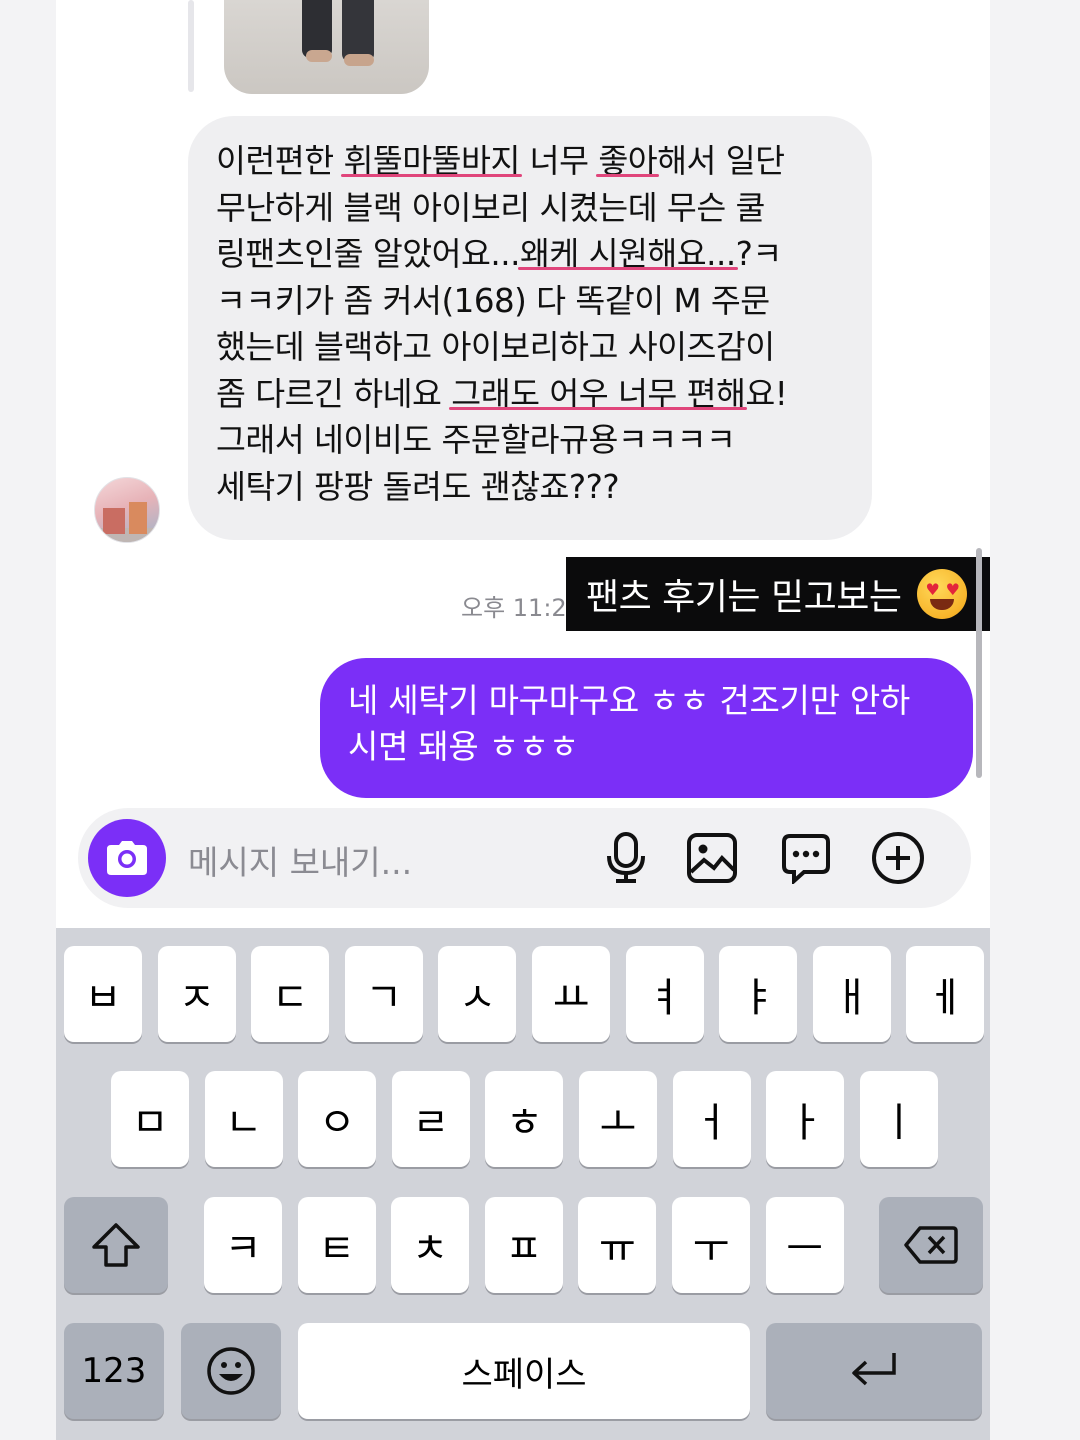  I want to click on outgoing-message-line: 시면 돼용 ㅎㅎㅎ, so click(463, 746).